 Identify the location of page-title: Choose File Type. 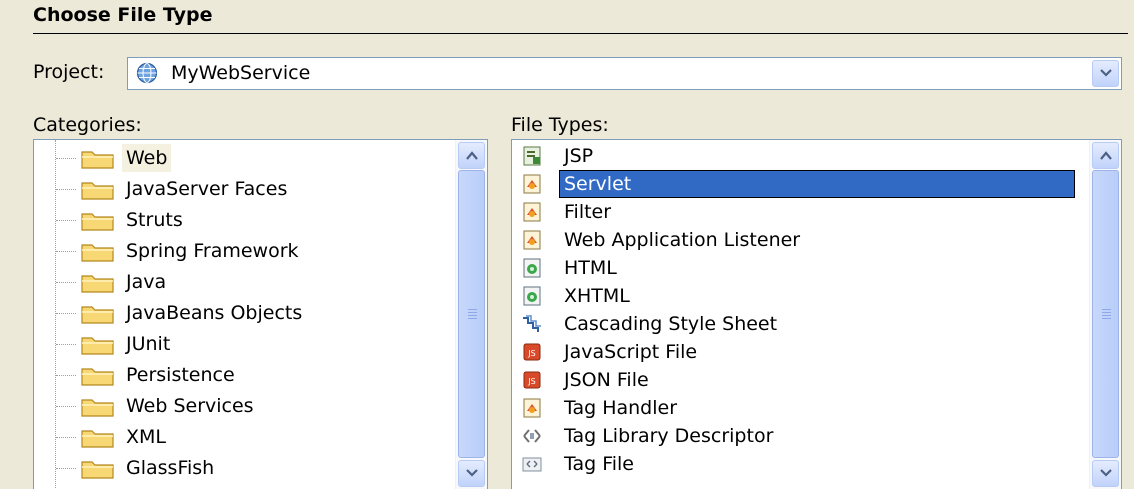
(123, 15).